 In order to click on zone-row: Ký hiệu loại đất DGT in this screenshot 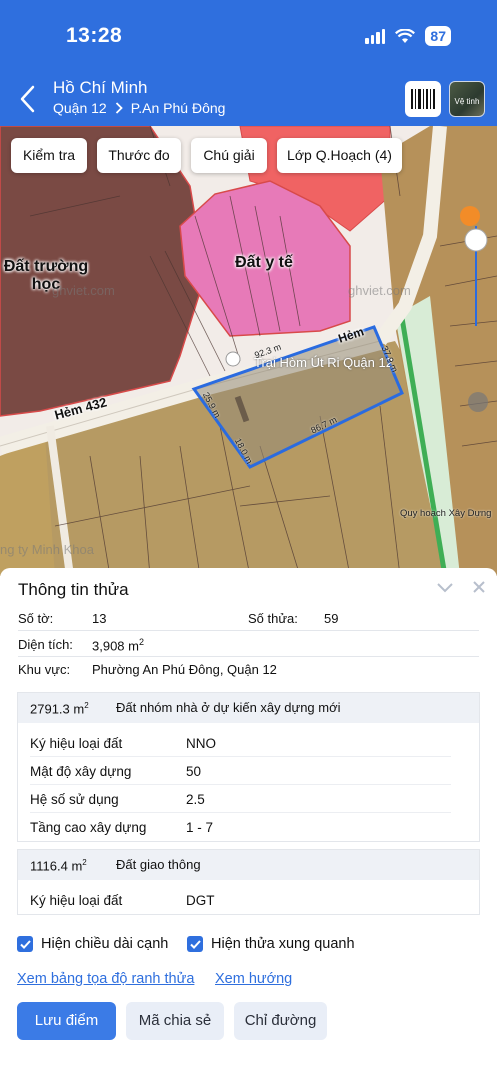, I will do `click(248, 900)`.